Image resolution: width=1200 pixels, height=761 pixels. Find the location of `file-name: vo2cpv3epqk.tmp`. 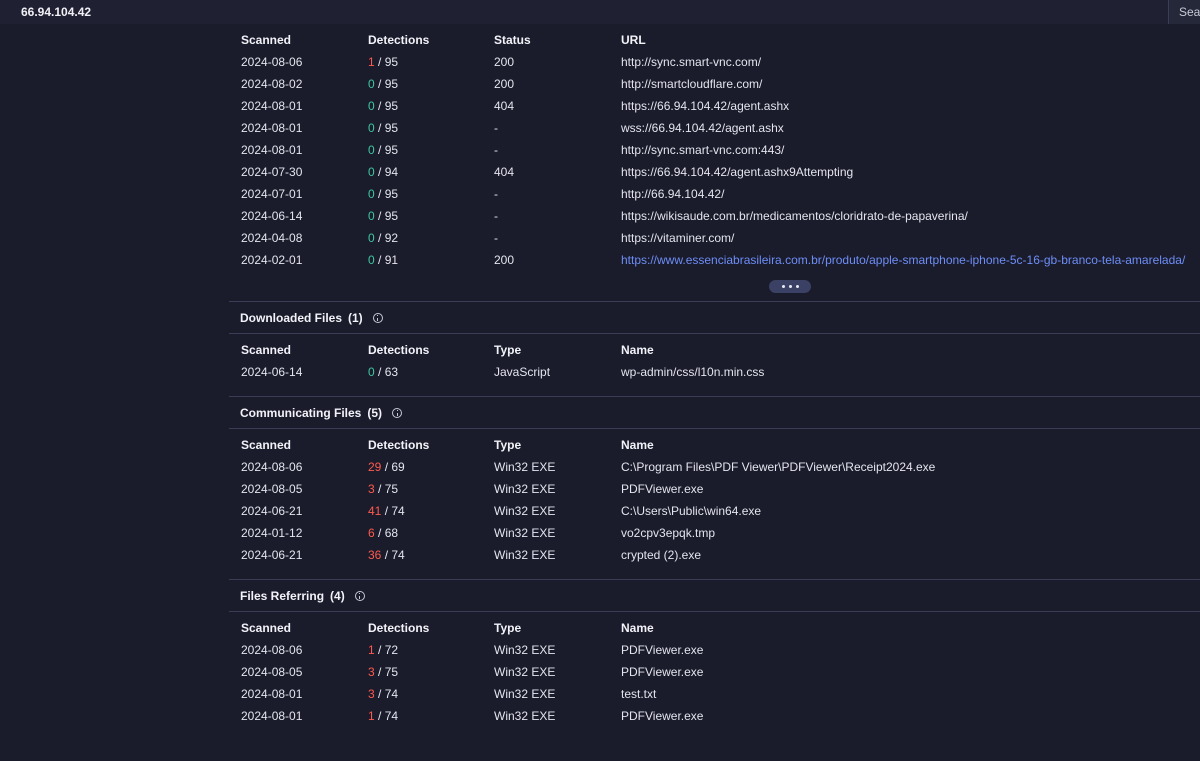

file-name: vo2cpv3epqk.tmp is located at coordinates (910, 533).